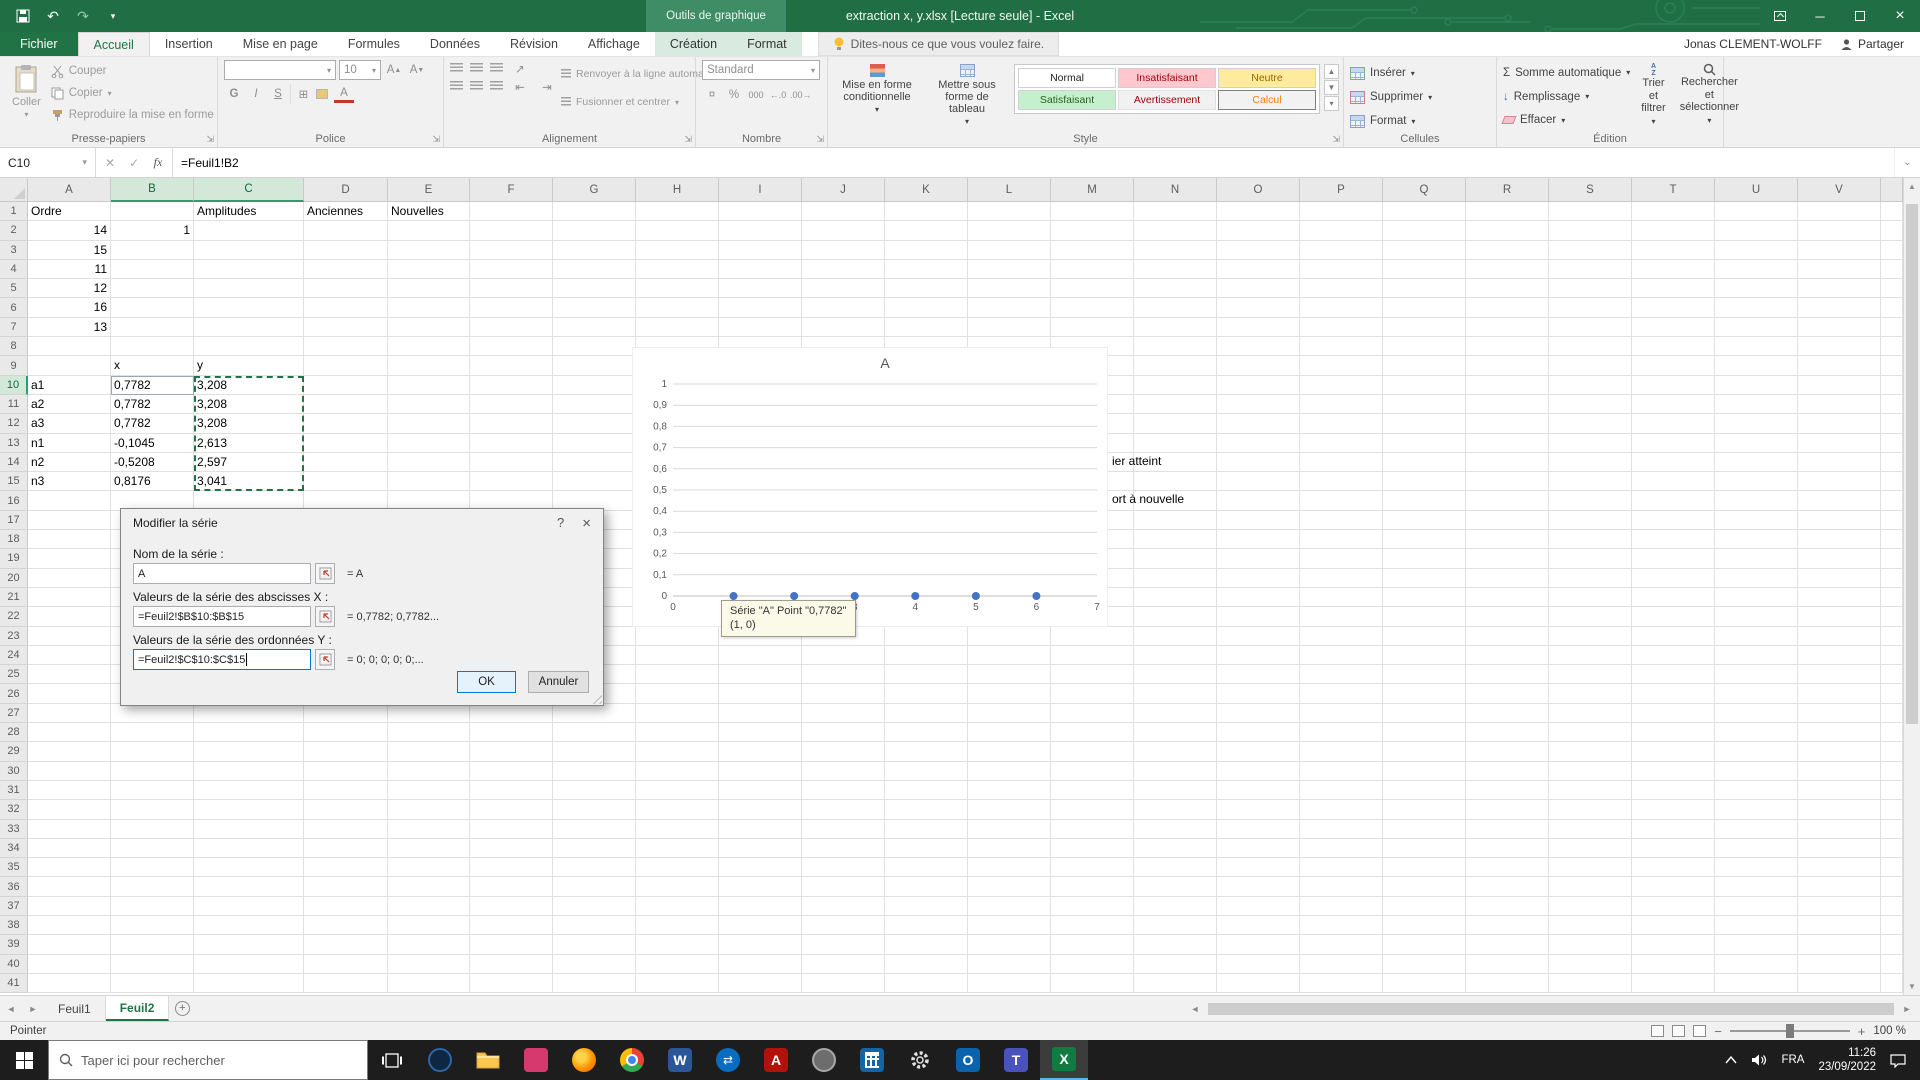 The width and height of the screenshot is (1920, 1080). I want to click on cell-L33, so click(1009, 829).